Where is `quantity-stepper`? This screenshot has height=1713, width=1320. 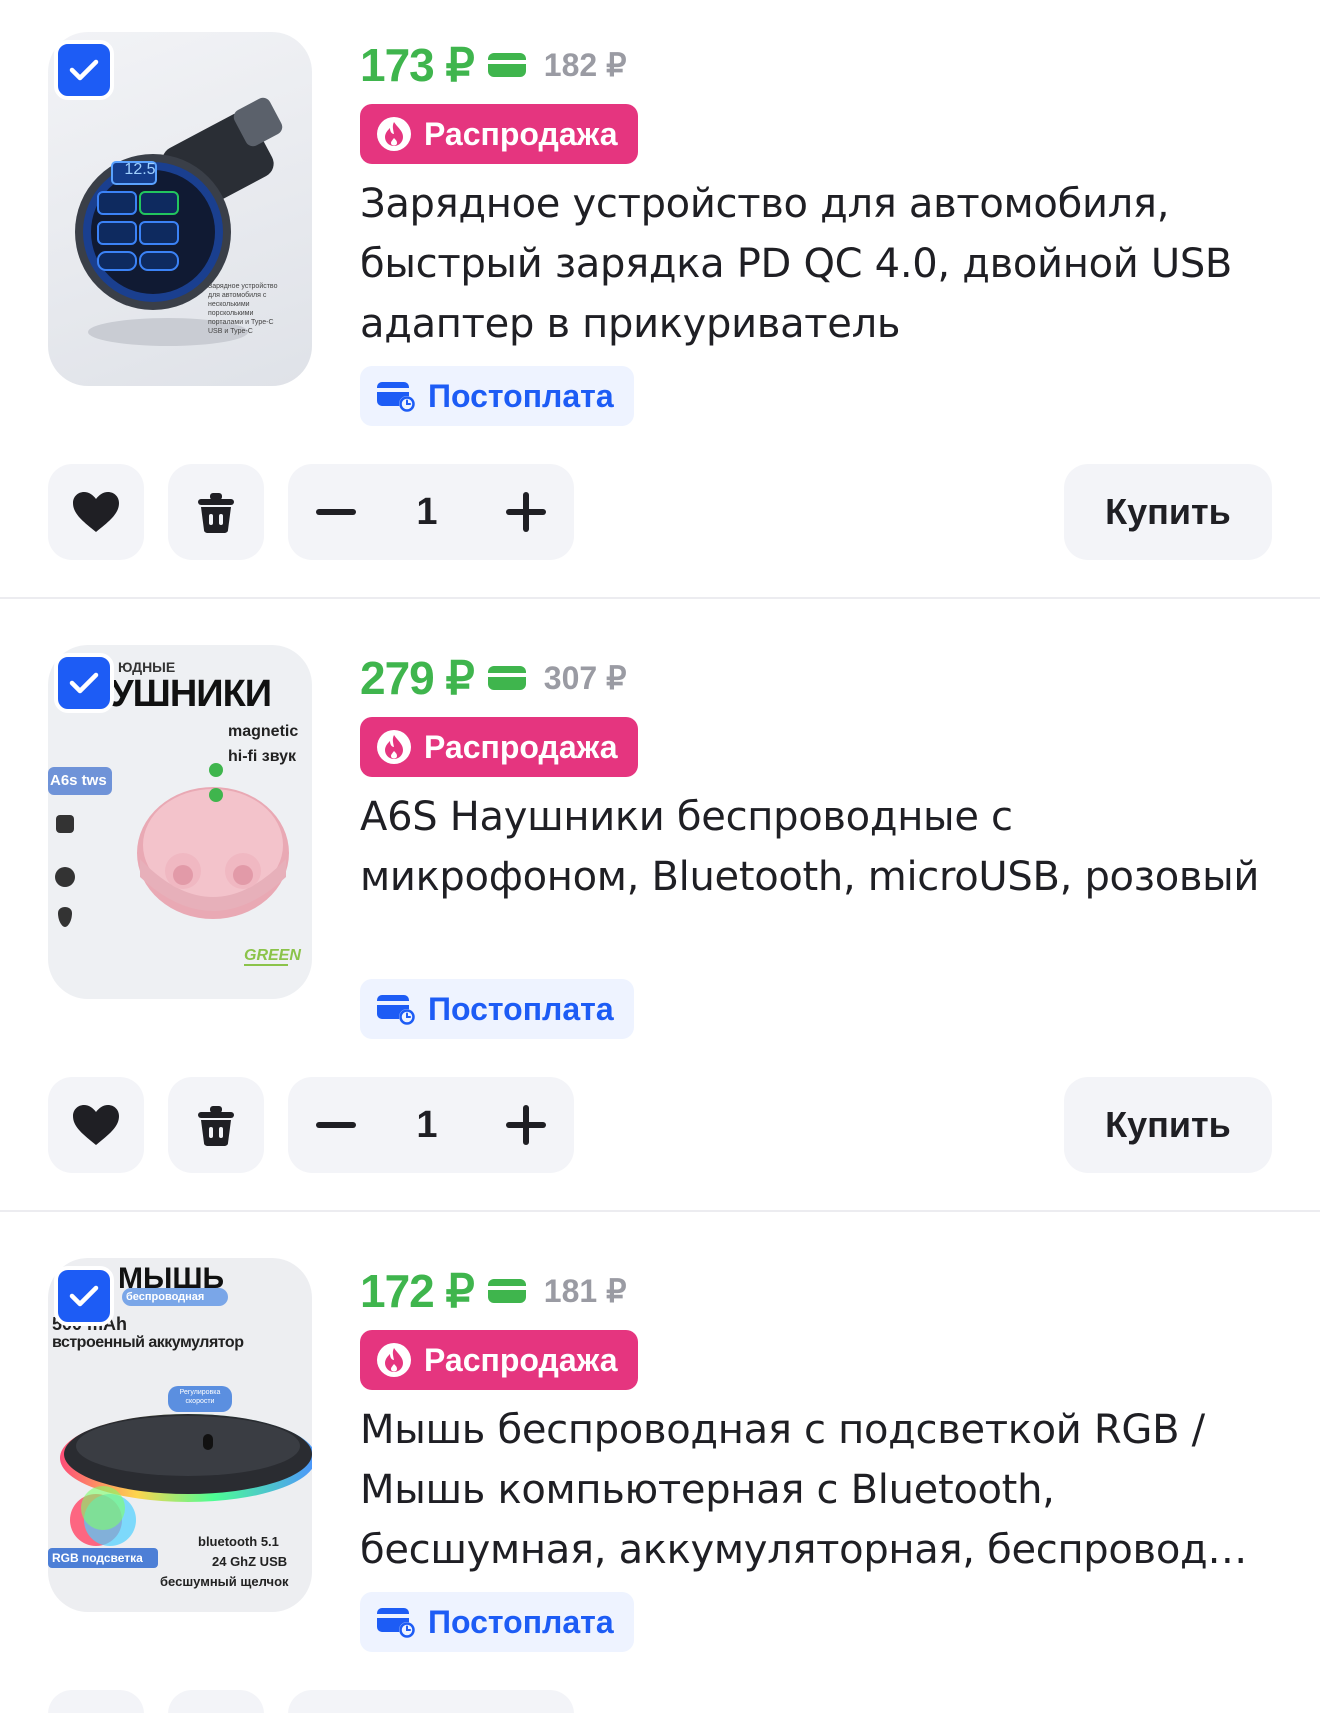
quantity-stepper is located at coordinates (431, 1701).